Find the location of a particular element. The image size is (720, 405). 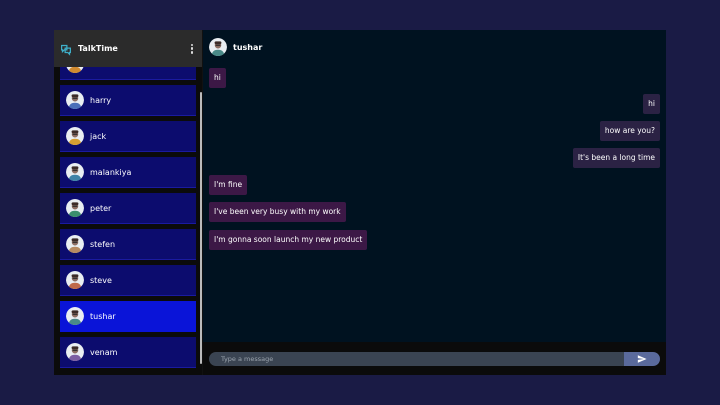

message-bubble-outgoing: how are you? is located at coordinates (629, 131).